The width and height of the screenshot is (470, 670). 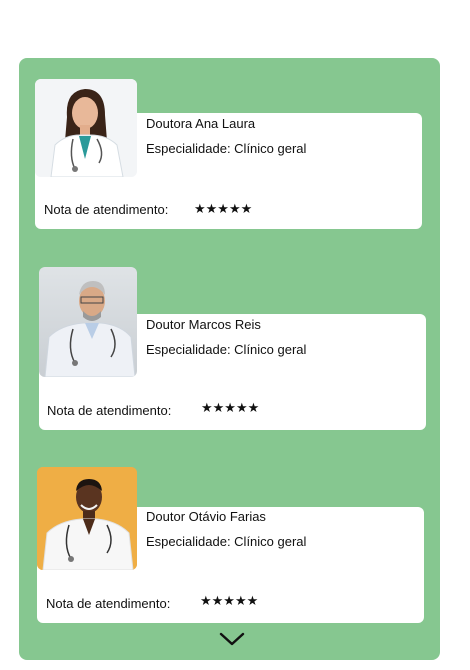 What do you see at coordinates (203, 324) in the screenshot?
I see `doctor-name: Doutor Marcos Reis` at bounding box center [203, 324].